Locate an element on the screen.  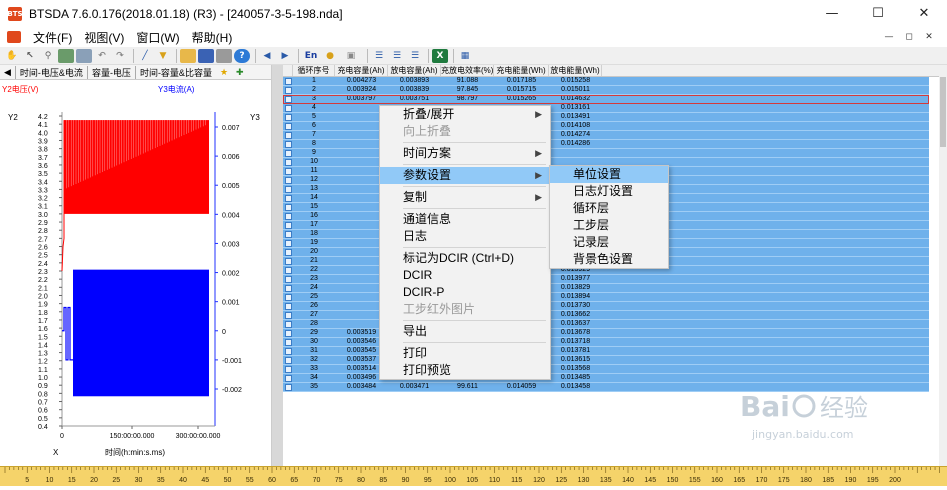
language-button: En is located at coordinates (311, 56).